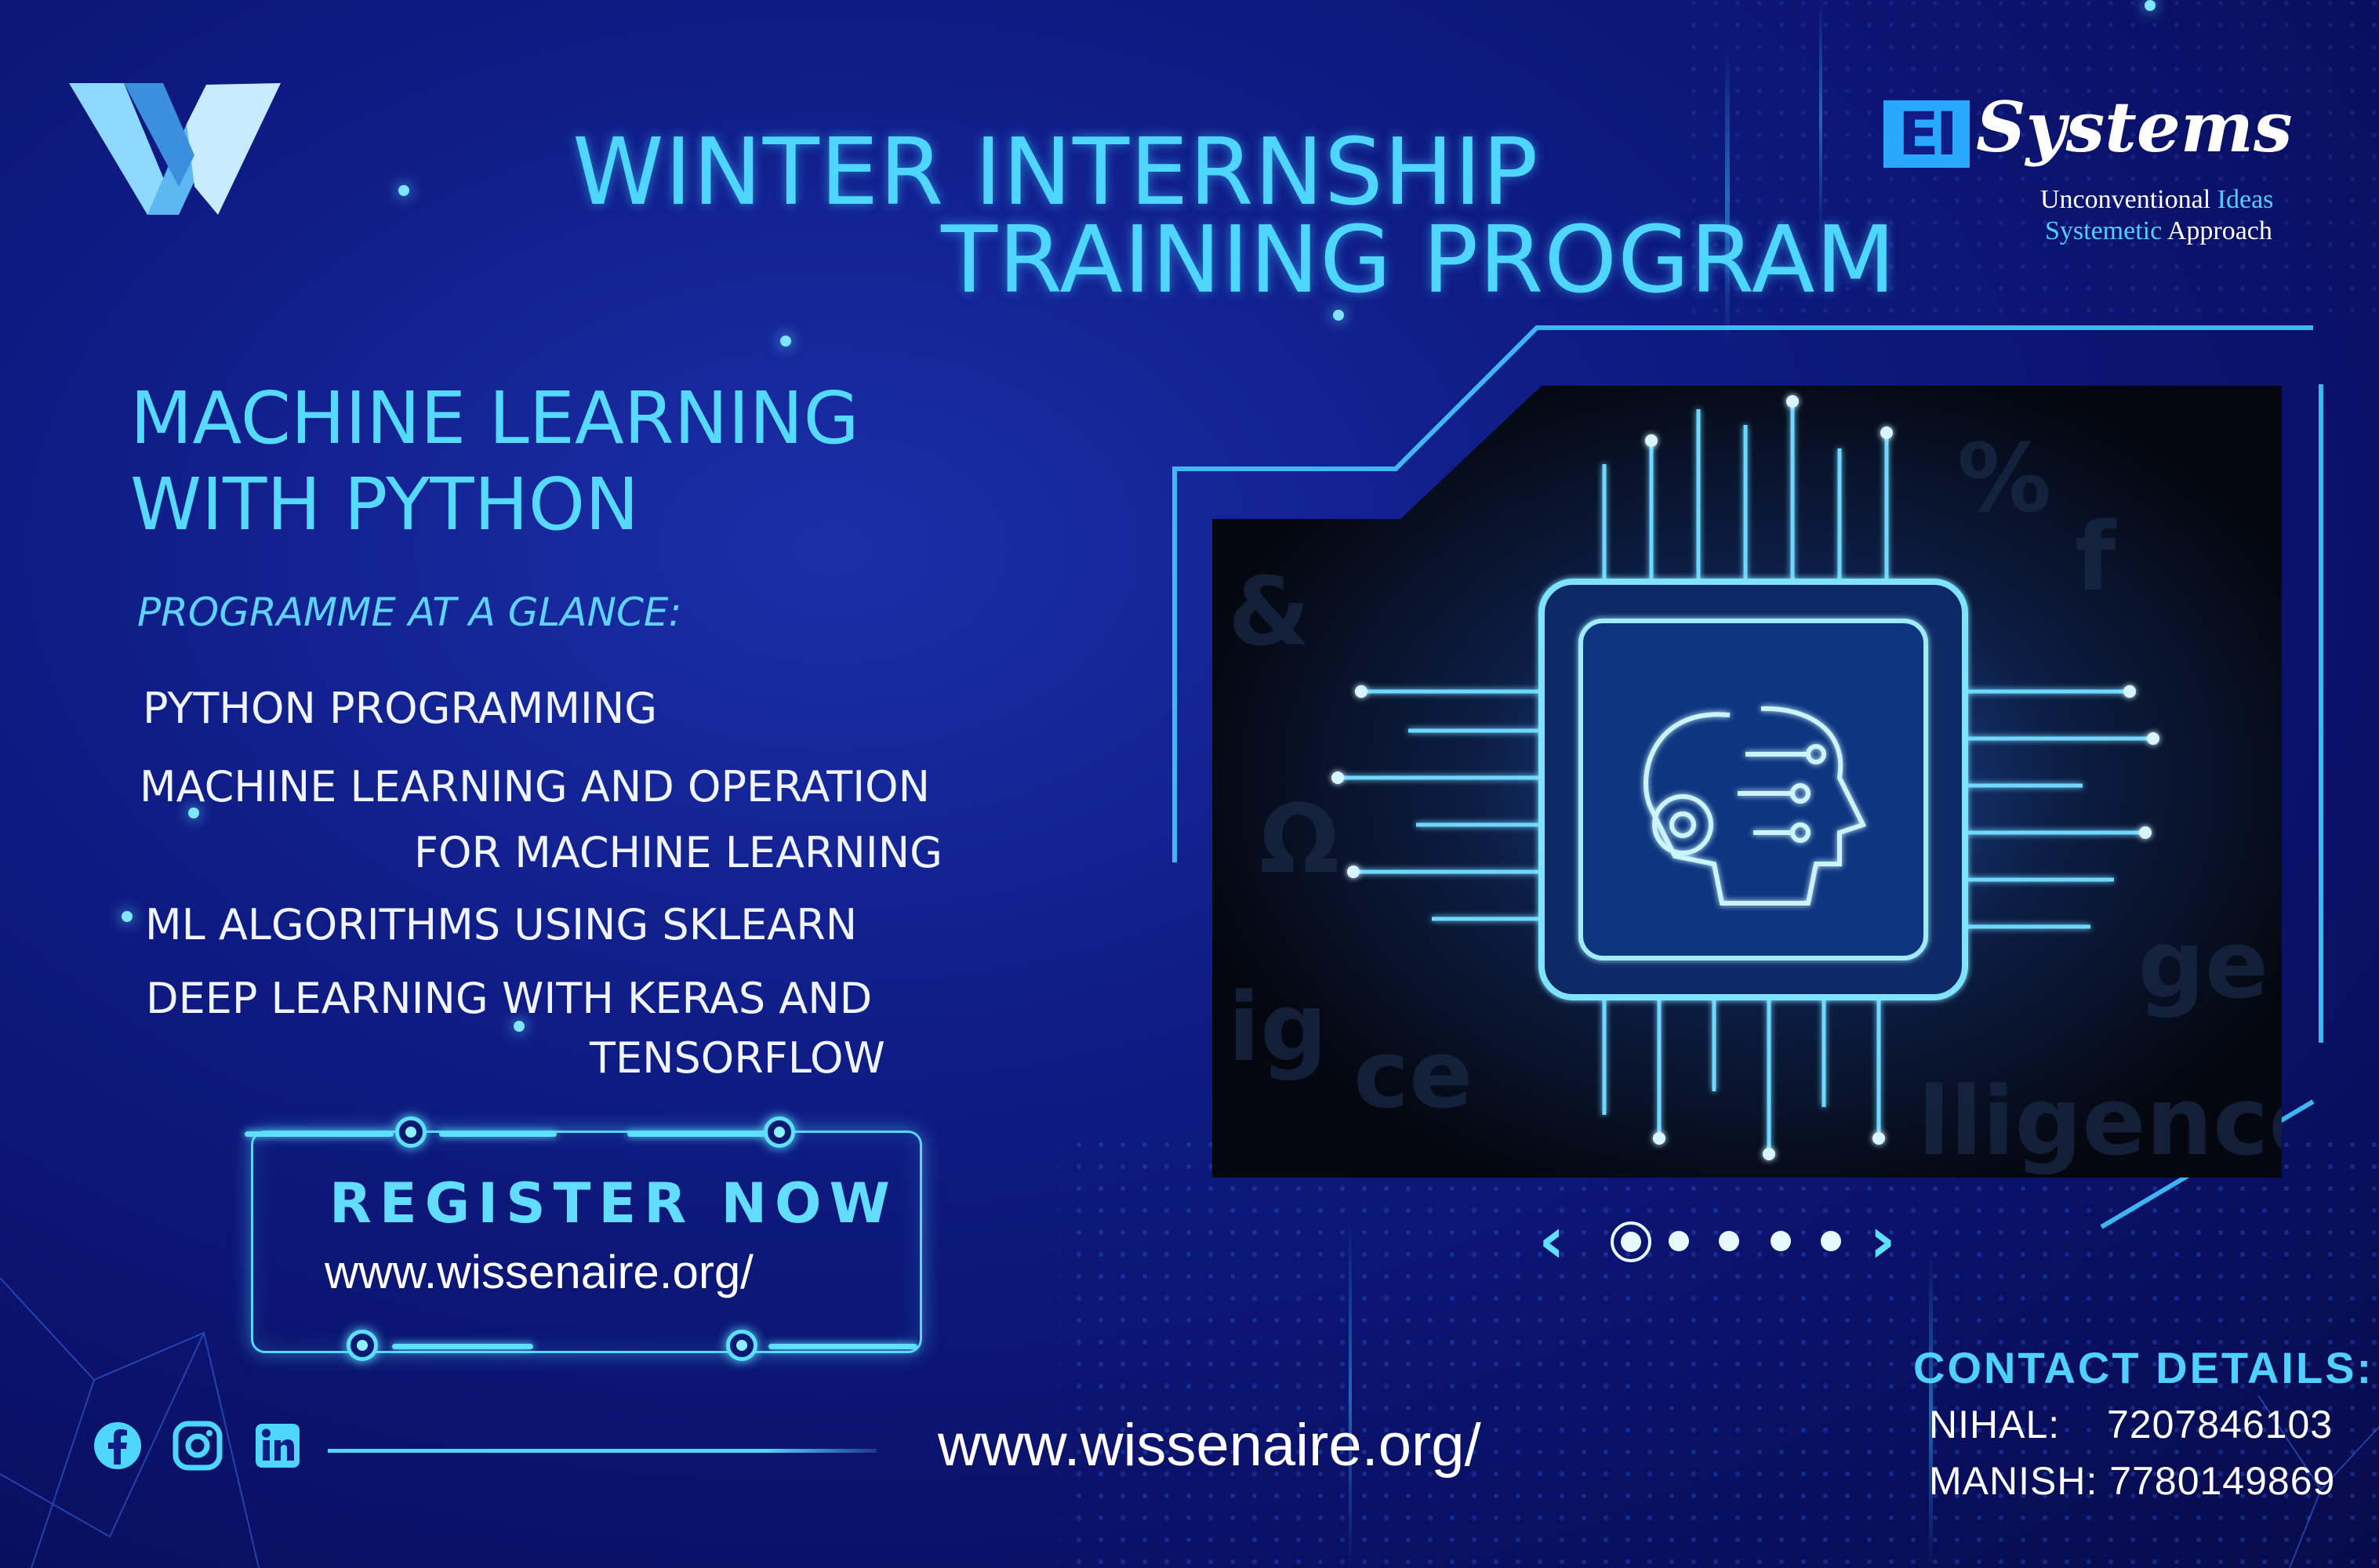 The image size is (2379, 1568). I want to click on topic-item: FOR MACHINE LEARNING, so click(679, 852).